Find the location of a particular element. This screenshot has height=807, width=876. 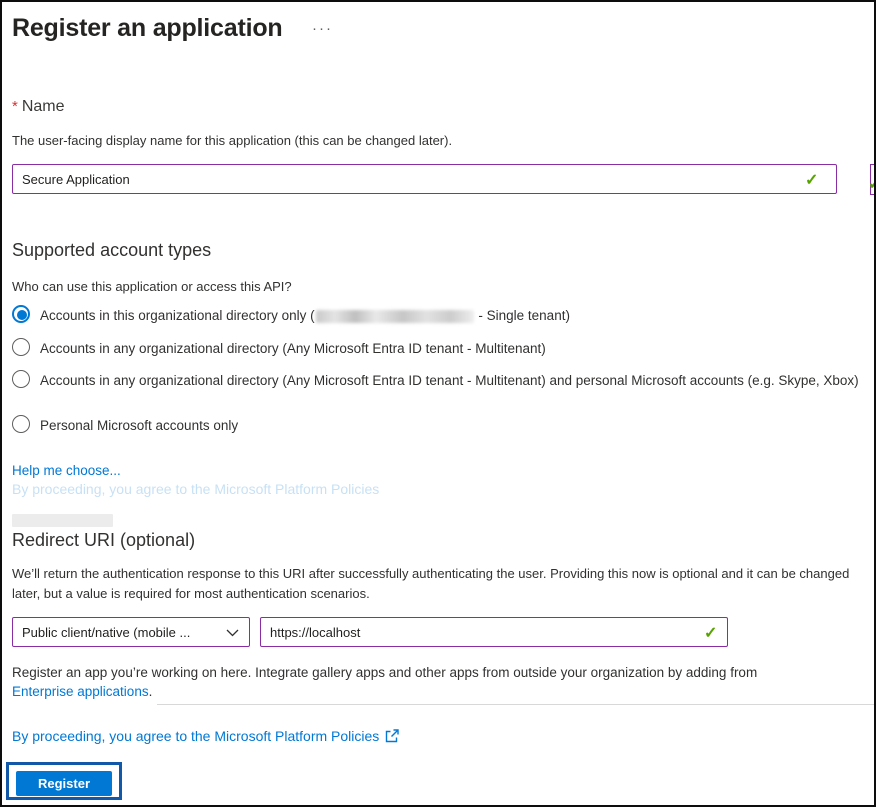

redirect-uri-input is located at coordinates (494, 632).